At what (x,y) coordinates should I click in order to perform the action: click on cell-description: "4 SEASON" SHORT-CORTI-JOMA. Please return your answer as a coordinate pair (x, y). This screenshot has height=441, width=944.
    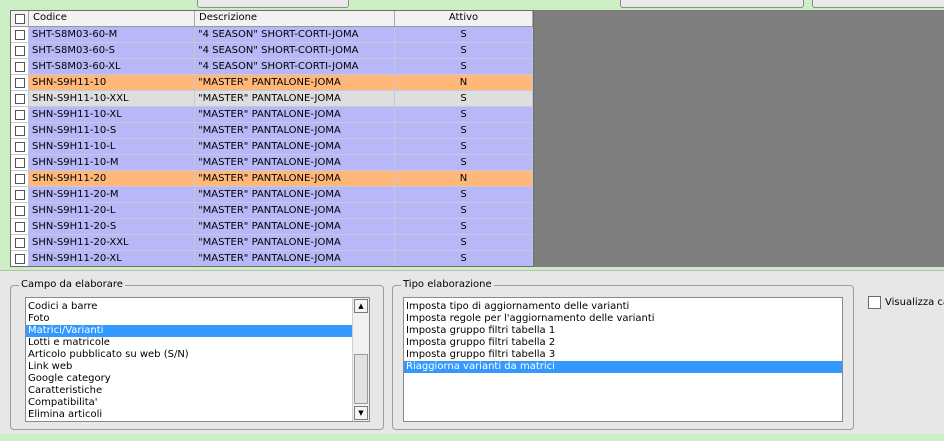
    Looking at the image, I should click on (295, 34).